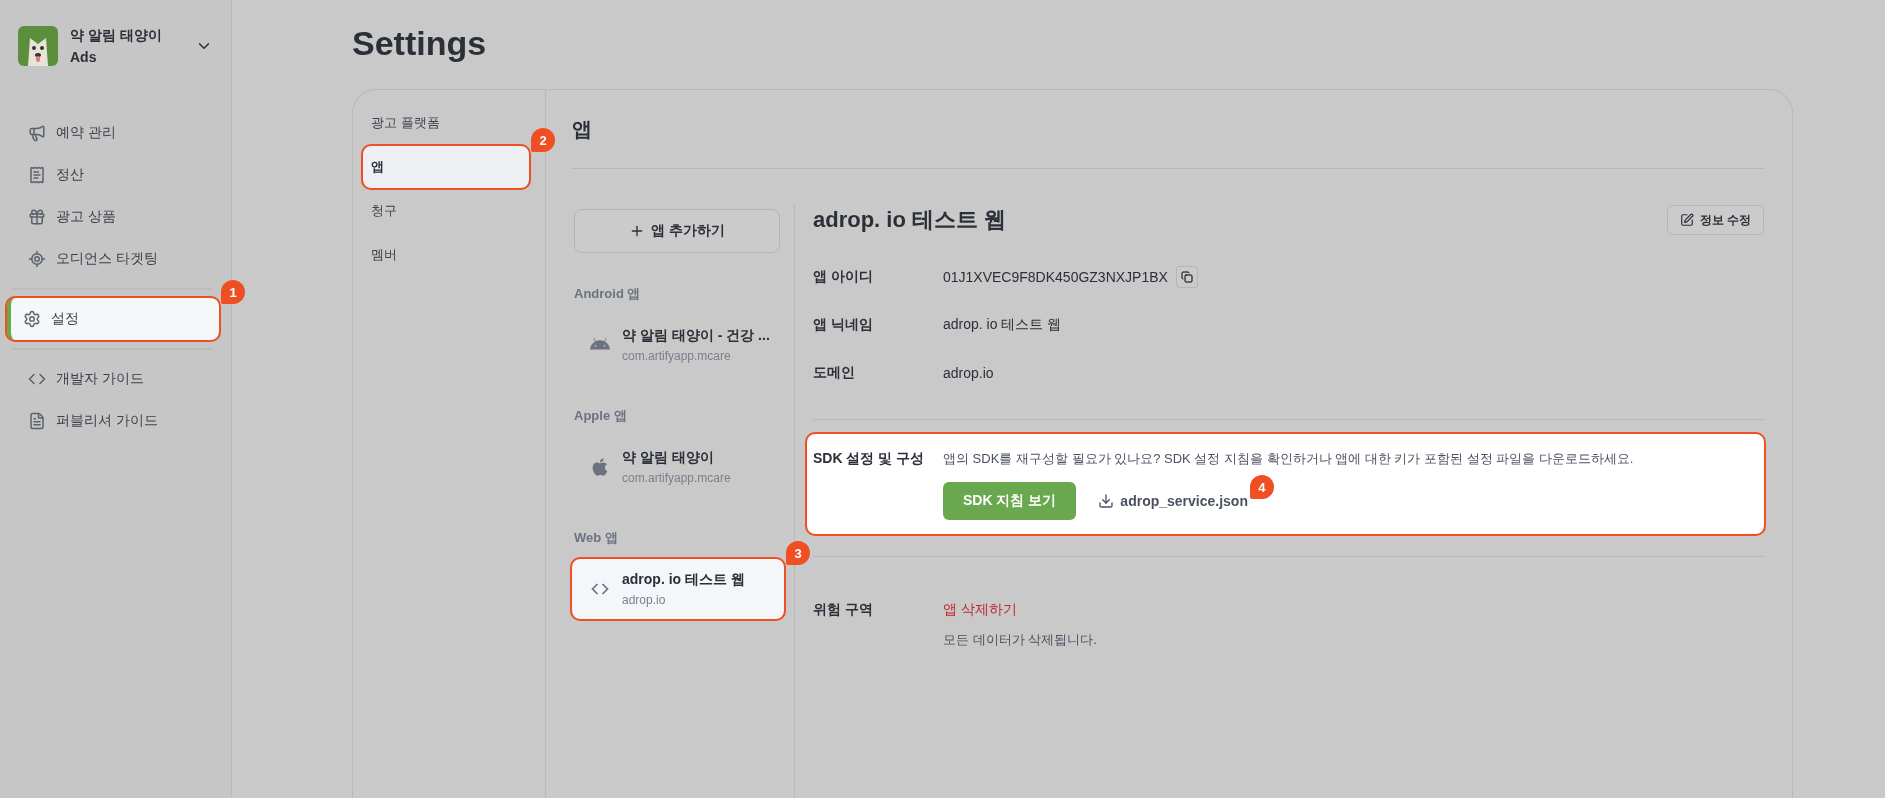 Image resolution: width=1885 pixels, height=798 pixels. I want to click on field-label: 도메인, so click(834, 373).